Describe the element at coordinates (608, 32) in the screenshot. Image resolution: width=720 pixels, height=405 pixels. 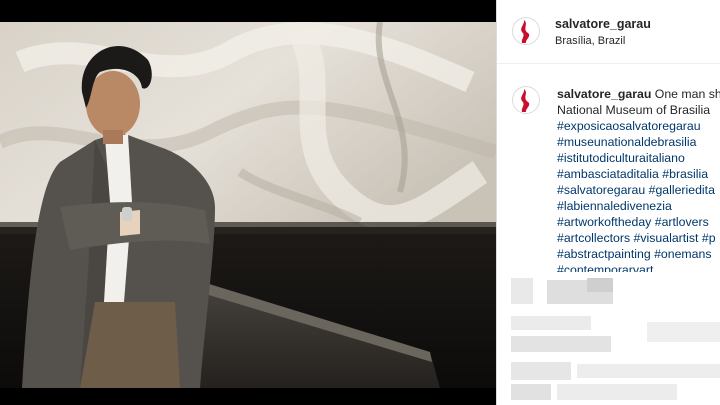
I see `post-header: salvatore_garau Brasília, Brazil` at that location.